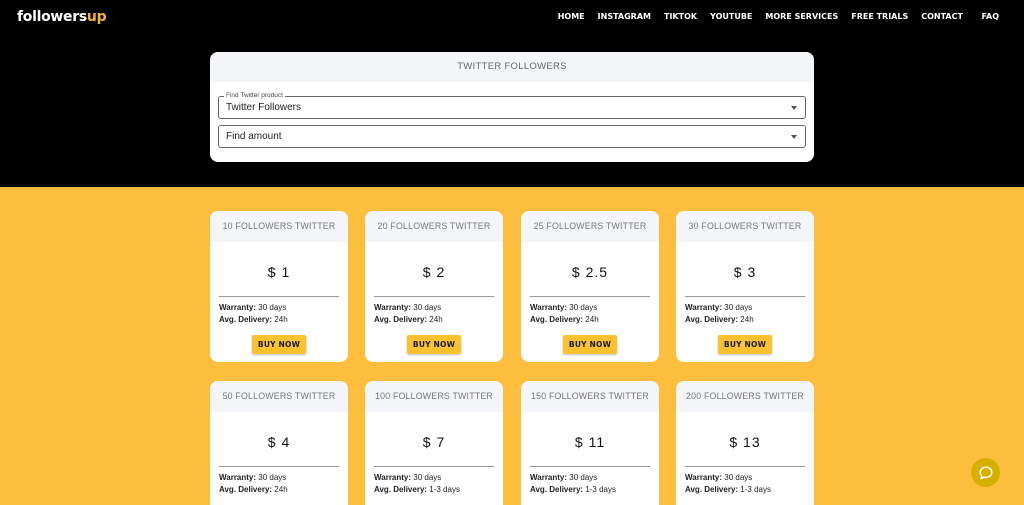 This screenshot has width=1024, height=505. What do you see at coordinates (745, 396) in the screenshot?
I see `card-title: 200 FOLLOWERS TWITTER` at bounding box center [745, 396].